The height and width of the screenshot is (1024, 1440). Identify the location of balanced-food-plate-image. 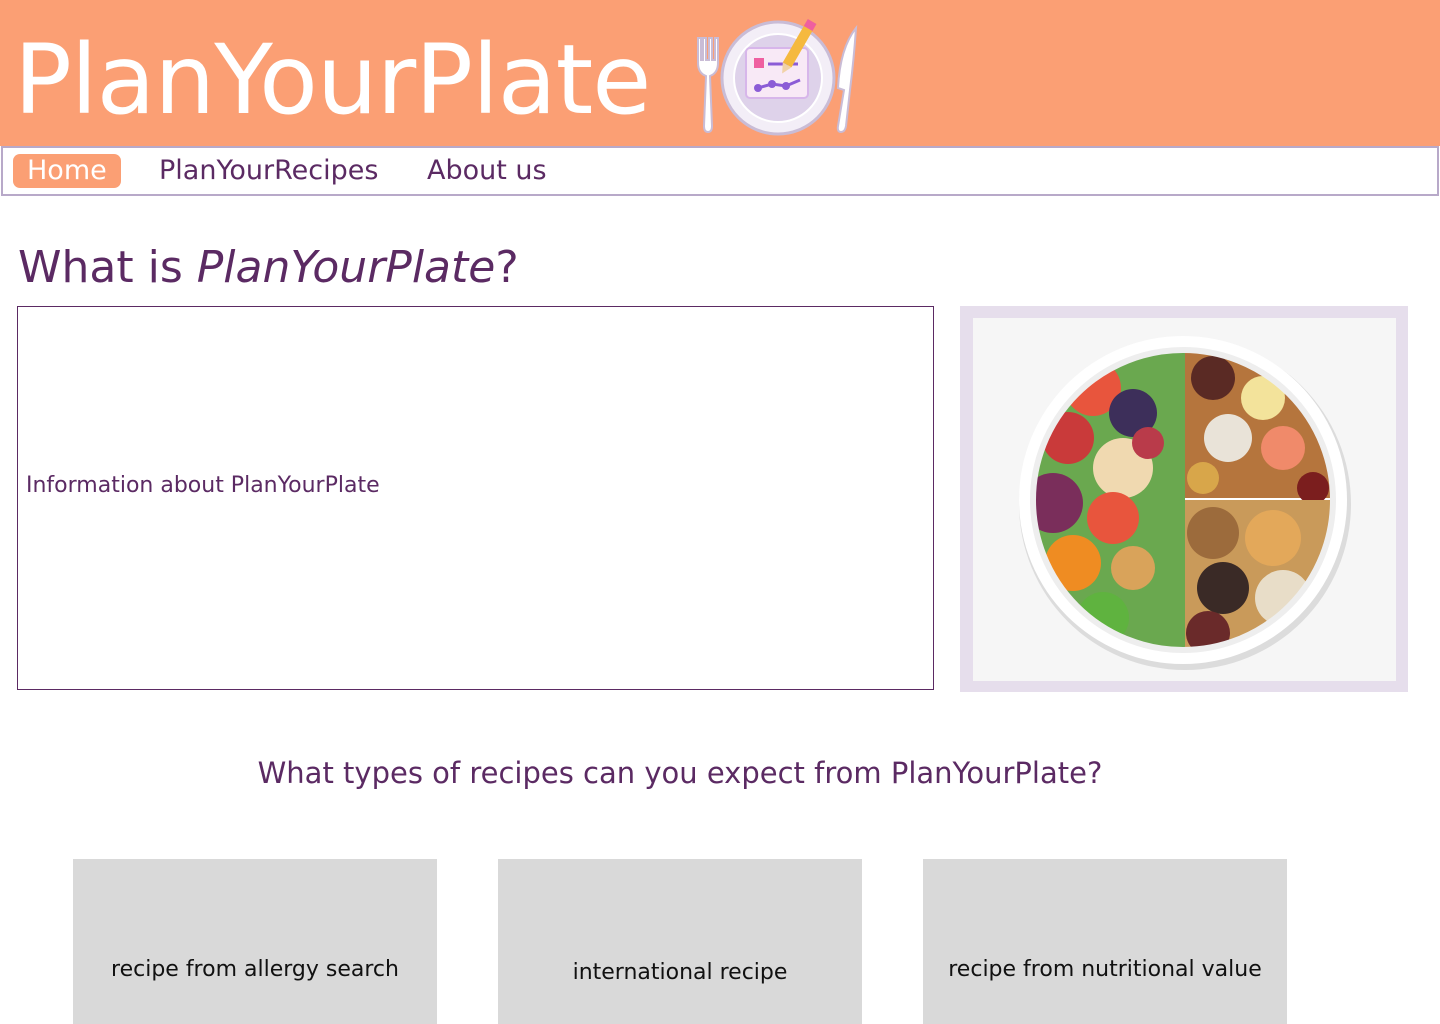
(1185, 503).